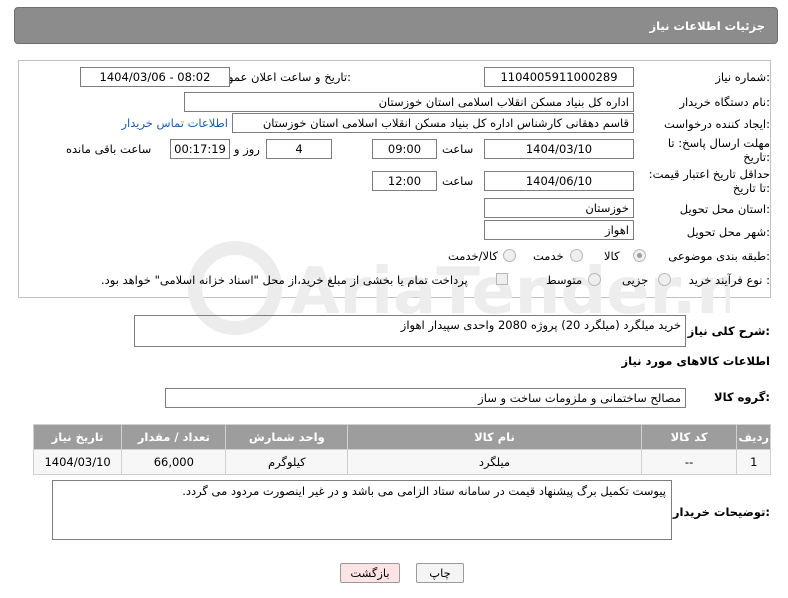 The width and height of the screenshot is (788, 598). Describe the element at coordinates (717, 124) in the screenshot. I see `creator-label: ایجاد کننده درخواست:` at that location.